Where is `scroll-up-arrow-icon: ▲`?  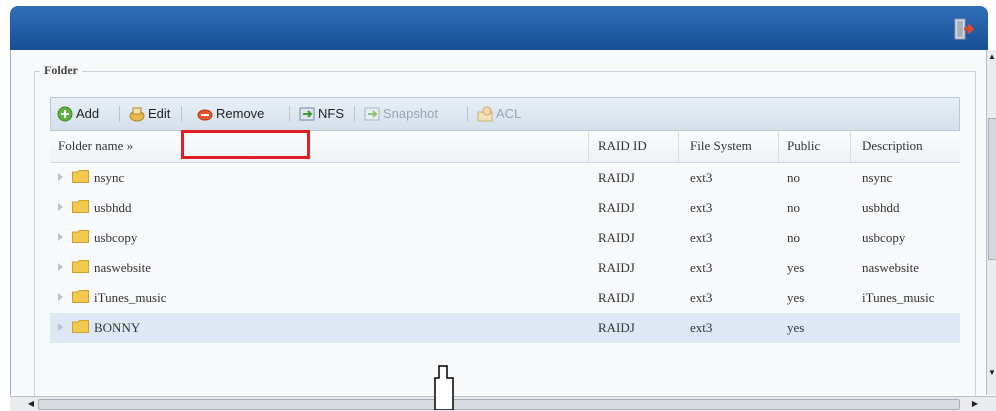
scroll-up-arrow-icon: ▲ is located at coordinates (991, 57).